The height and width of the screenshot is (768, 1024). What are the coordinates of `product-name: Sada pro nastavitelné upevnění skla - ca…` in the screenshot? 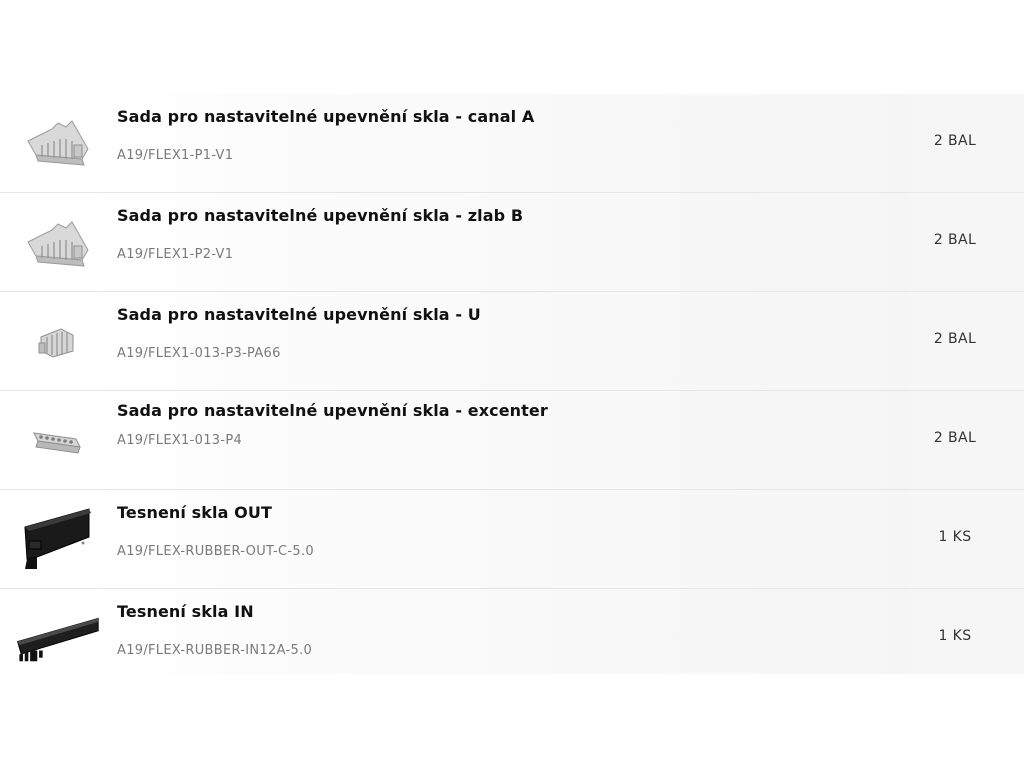 It's located at (325, 116).